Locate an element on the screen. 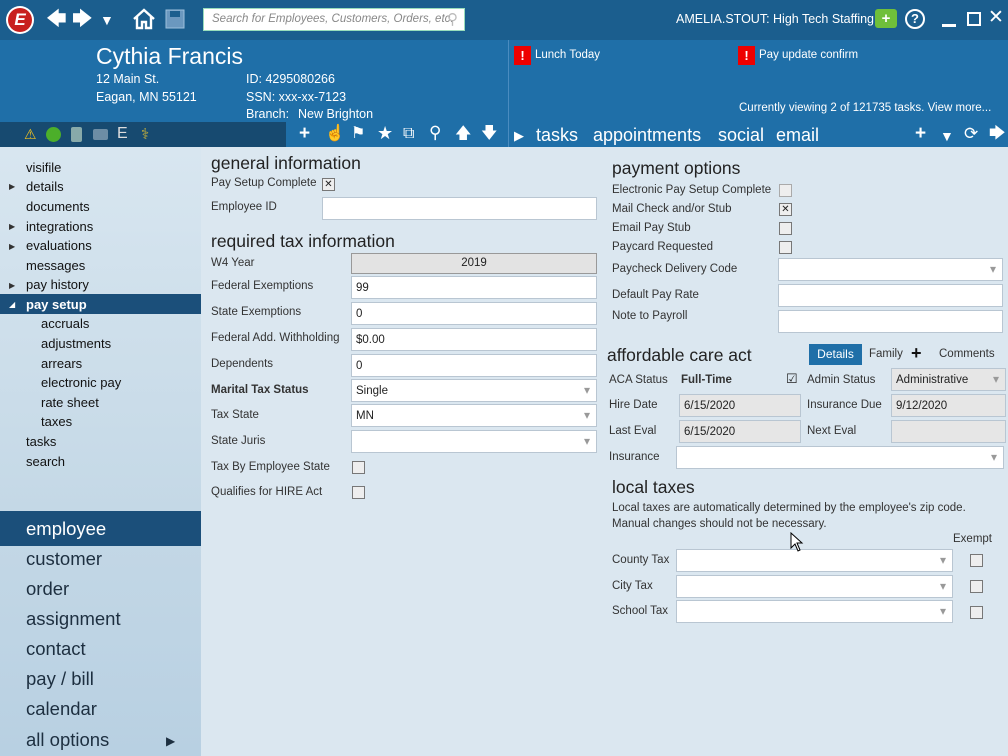  warning-icon: ⚠ is located at coordinates (30, 134).